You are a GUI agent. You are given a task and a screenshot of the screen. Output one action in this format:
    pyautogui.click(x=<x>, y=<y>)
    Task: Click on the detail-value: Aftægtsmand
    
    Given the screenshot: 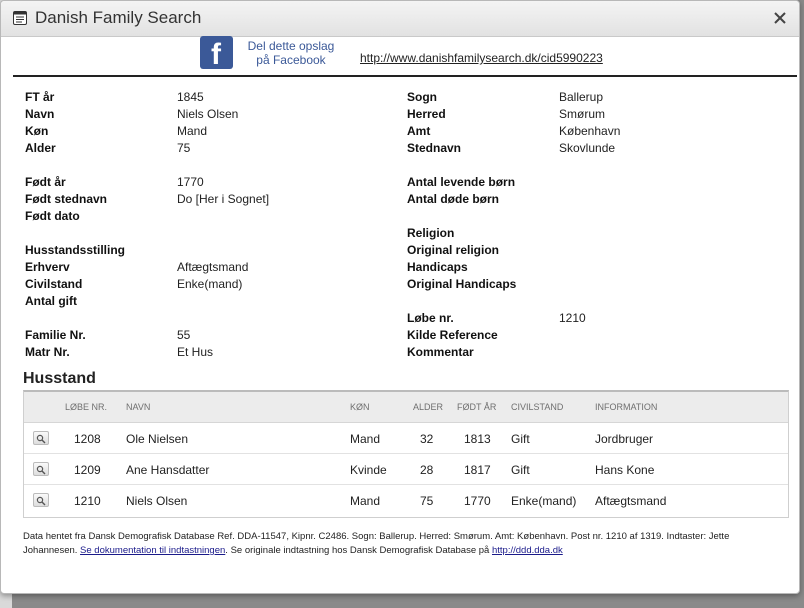 What is the action you would take?
    pyautogui.click(x=213, y=267)
    